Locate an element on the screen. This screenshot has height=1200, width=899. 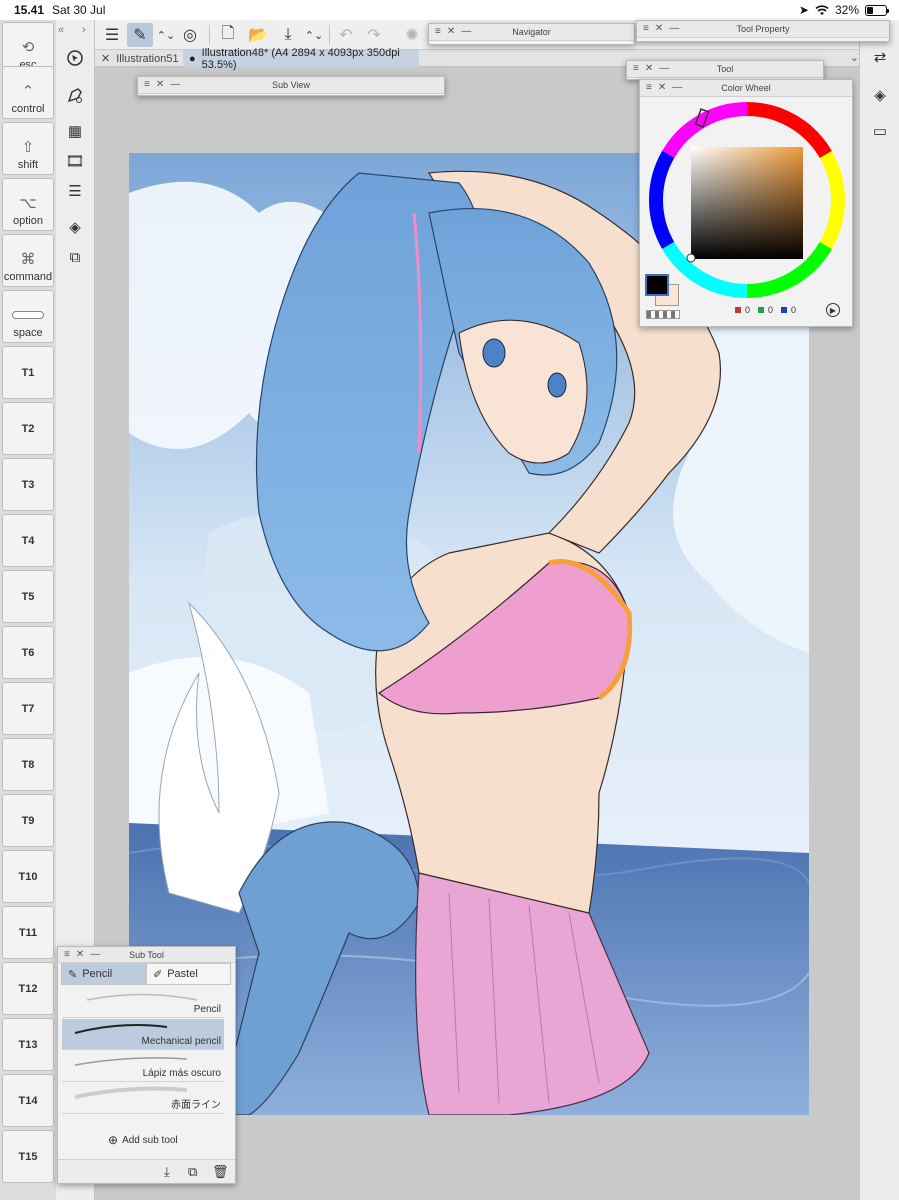
brush-blush-line: 赤面ライン is located at coordinates (143, 1098).